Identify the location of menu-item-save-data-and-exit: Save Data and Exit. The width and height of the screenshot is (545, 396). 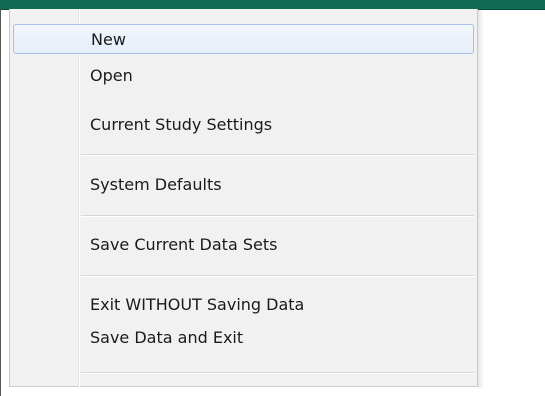
(243, 338).